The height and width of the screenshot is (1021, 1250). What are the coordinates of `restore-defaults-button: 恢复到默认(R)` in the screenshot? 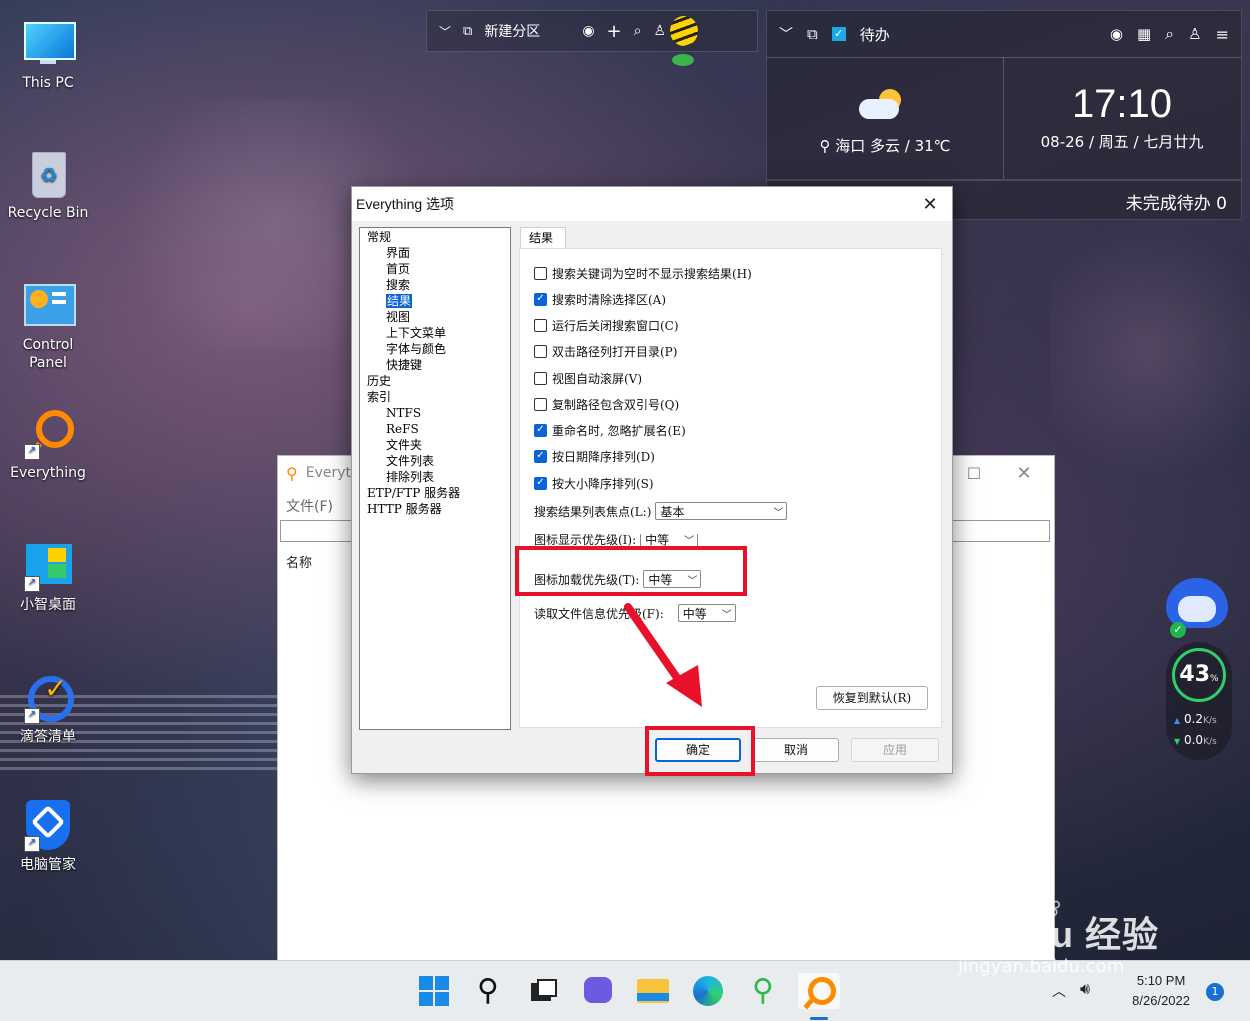 It's located at (872, 698).